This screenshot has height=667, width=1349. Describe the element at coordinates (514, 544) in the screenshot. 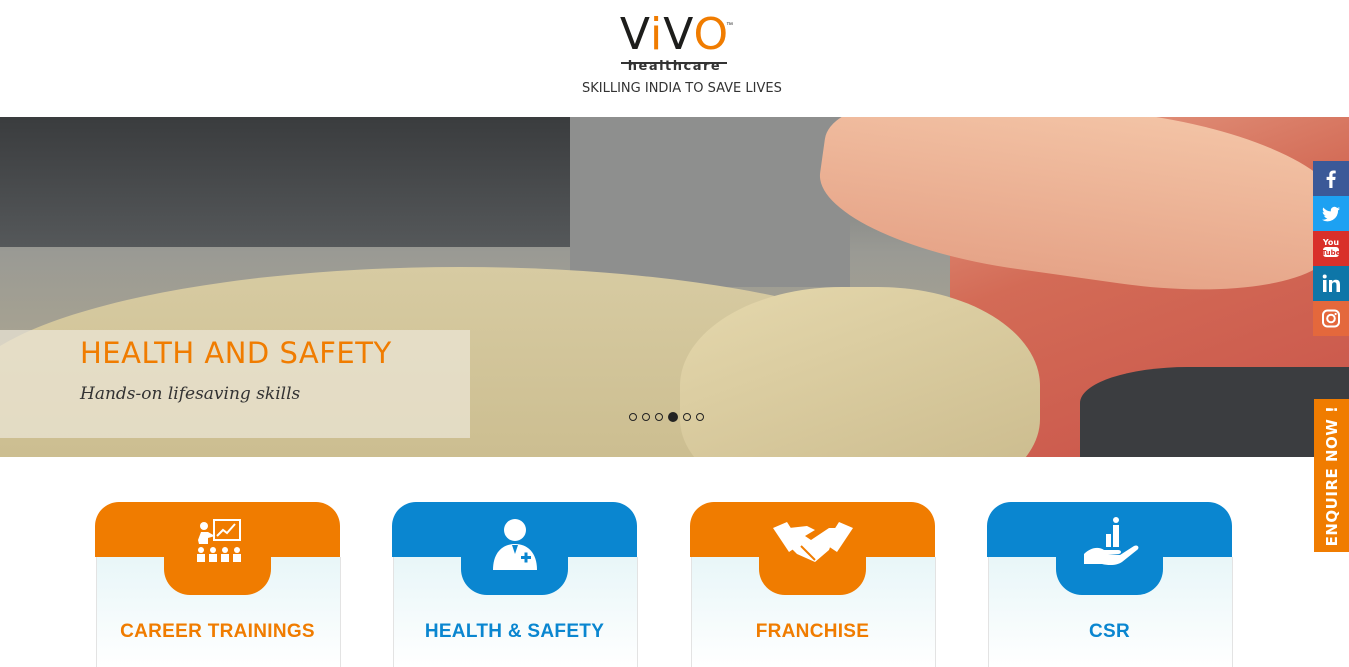

I see `doctor-icon` at that location.